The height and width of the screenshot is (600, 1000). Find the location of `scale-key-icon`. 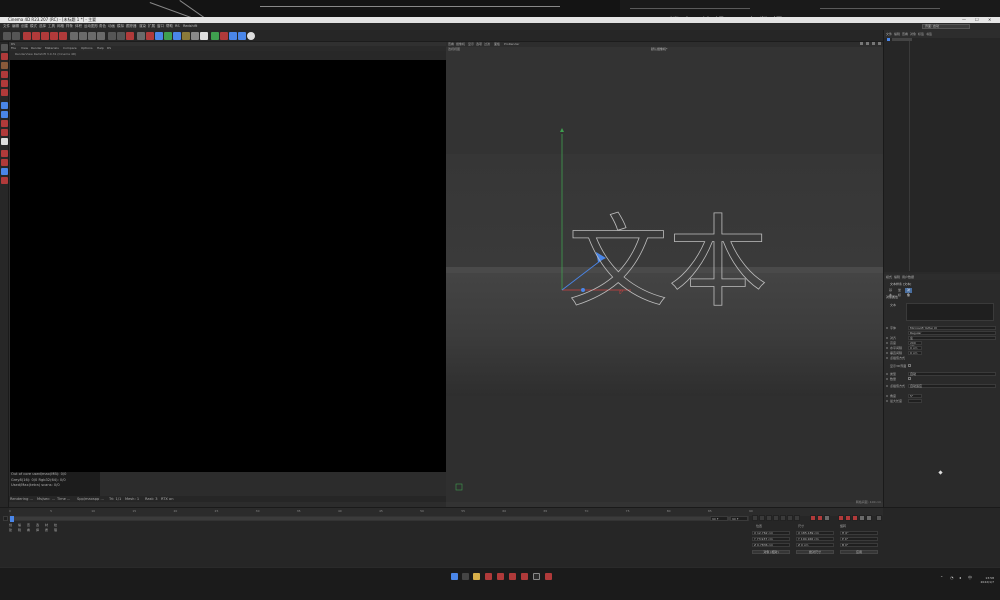

scale-key-icon is located at coordinates (848, 518).